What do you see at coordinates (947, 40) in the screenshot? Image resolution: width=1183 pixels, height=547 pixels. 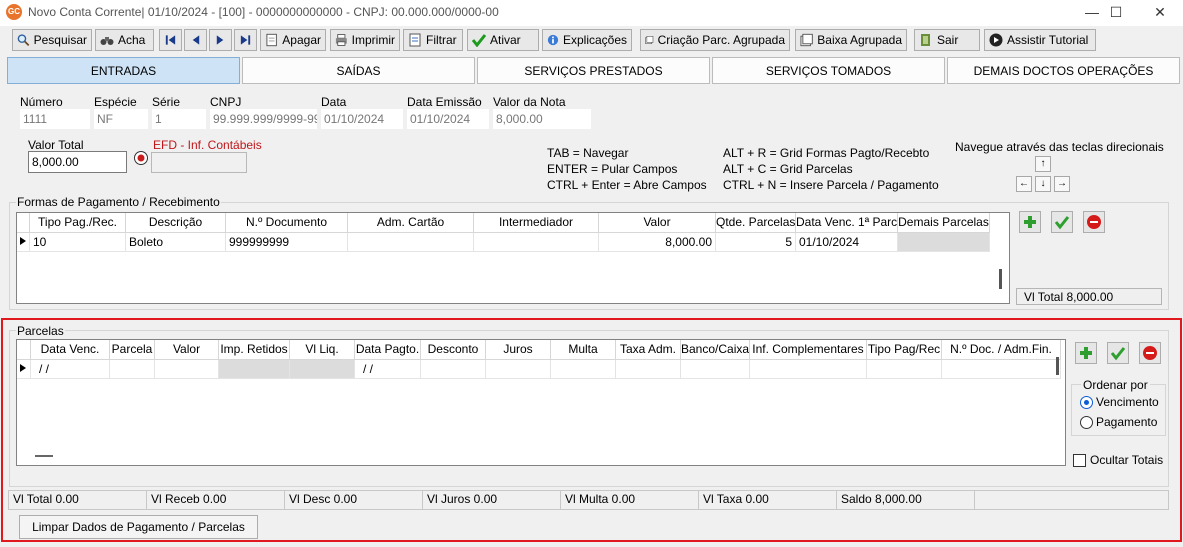 I see `sair-button: Sair` at bounding box center [947, 40].